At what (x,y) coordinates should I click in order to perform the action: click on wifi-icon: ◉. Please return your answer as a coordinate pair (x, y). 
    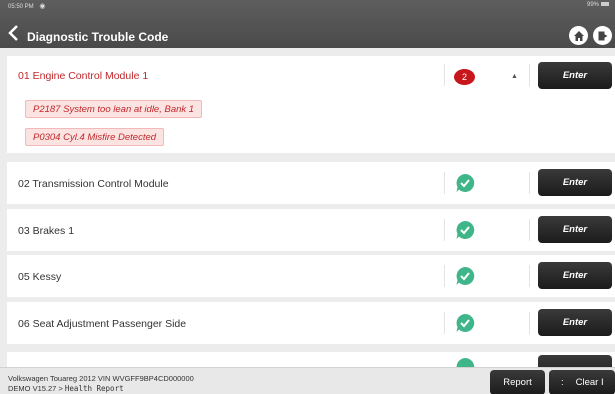
    Looking at the image, I should click on (42, 6).